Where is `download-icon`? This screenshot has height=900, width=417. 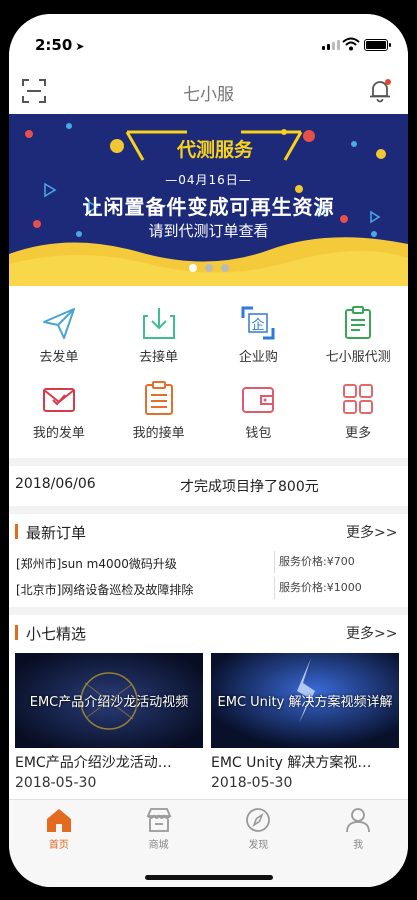
download-icon is located at coordinates (158, 323).